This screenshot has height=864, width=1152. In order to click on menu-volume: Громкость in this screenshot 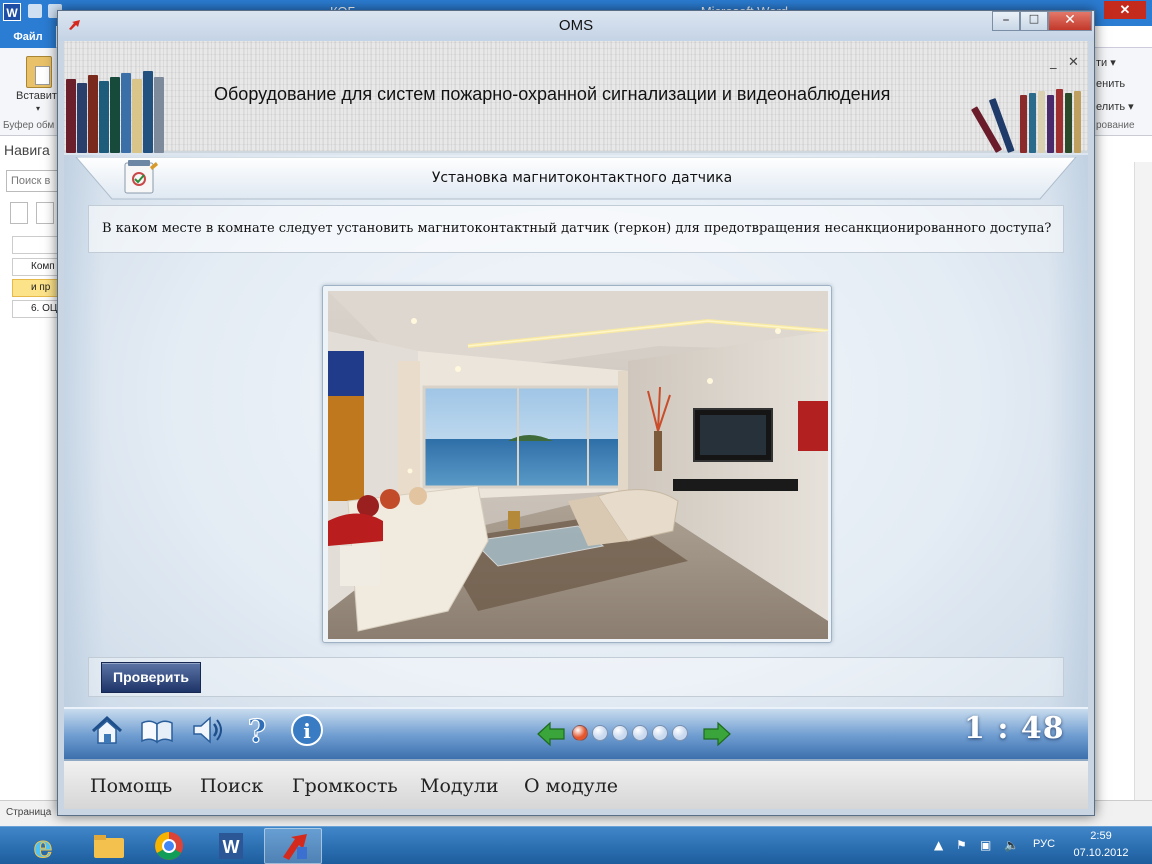, I will do `click(345, 786)`.